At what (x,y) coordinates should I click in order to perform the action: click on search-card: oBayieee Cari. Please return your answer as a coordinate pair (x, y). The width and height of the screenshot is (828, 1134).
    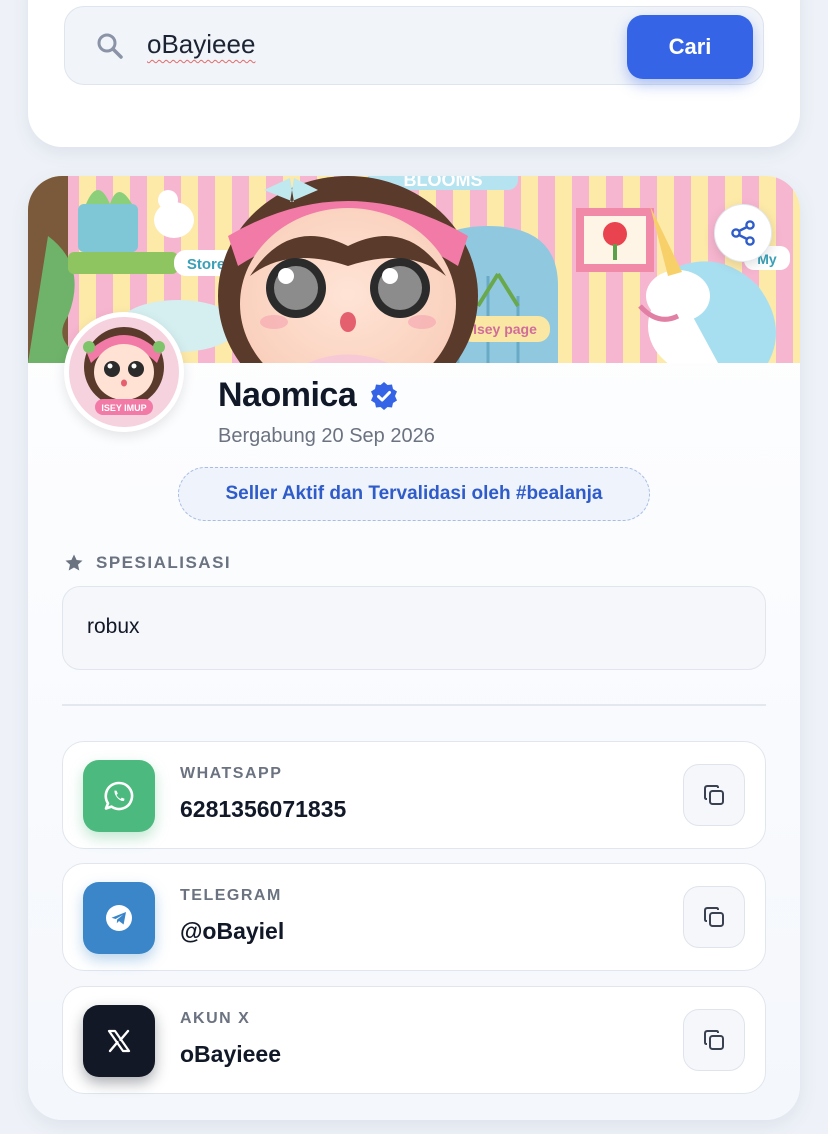
    Looking at the image, I should click on (414, 73).